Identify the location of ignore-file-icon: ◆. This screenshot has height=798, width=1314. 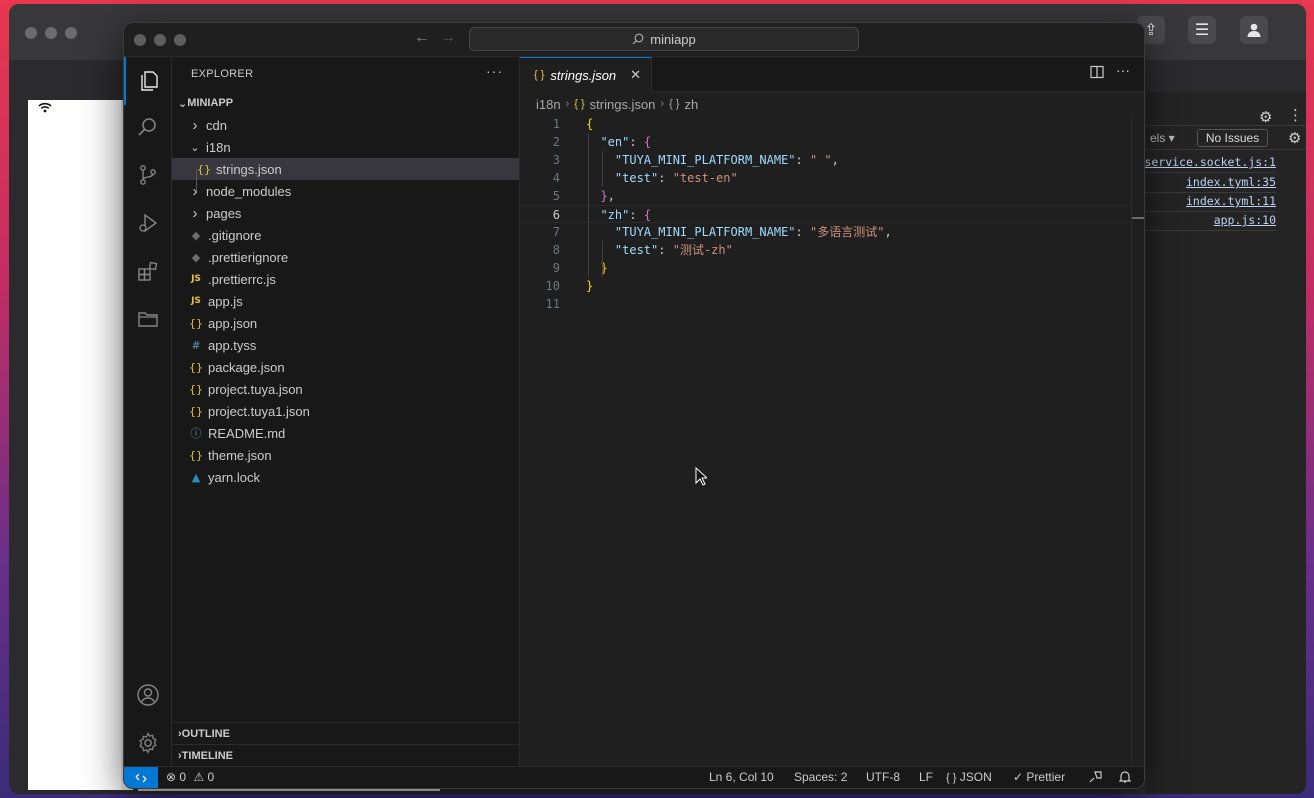
(196, 257).